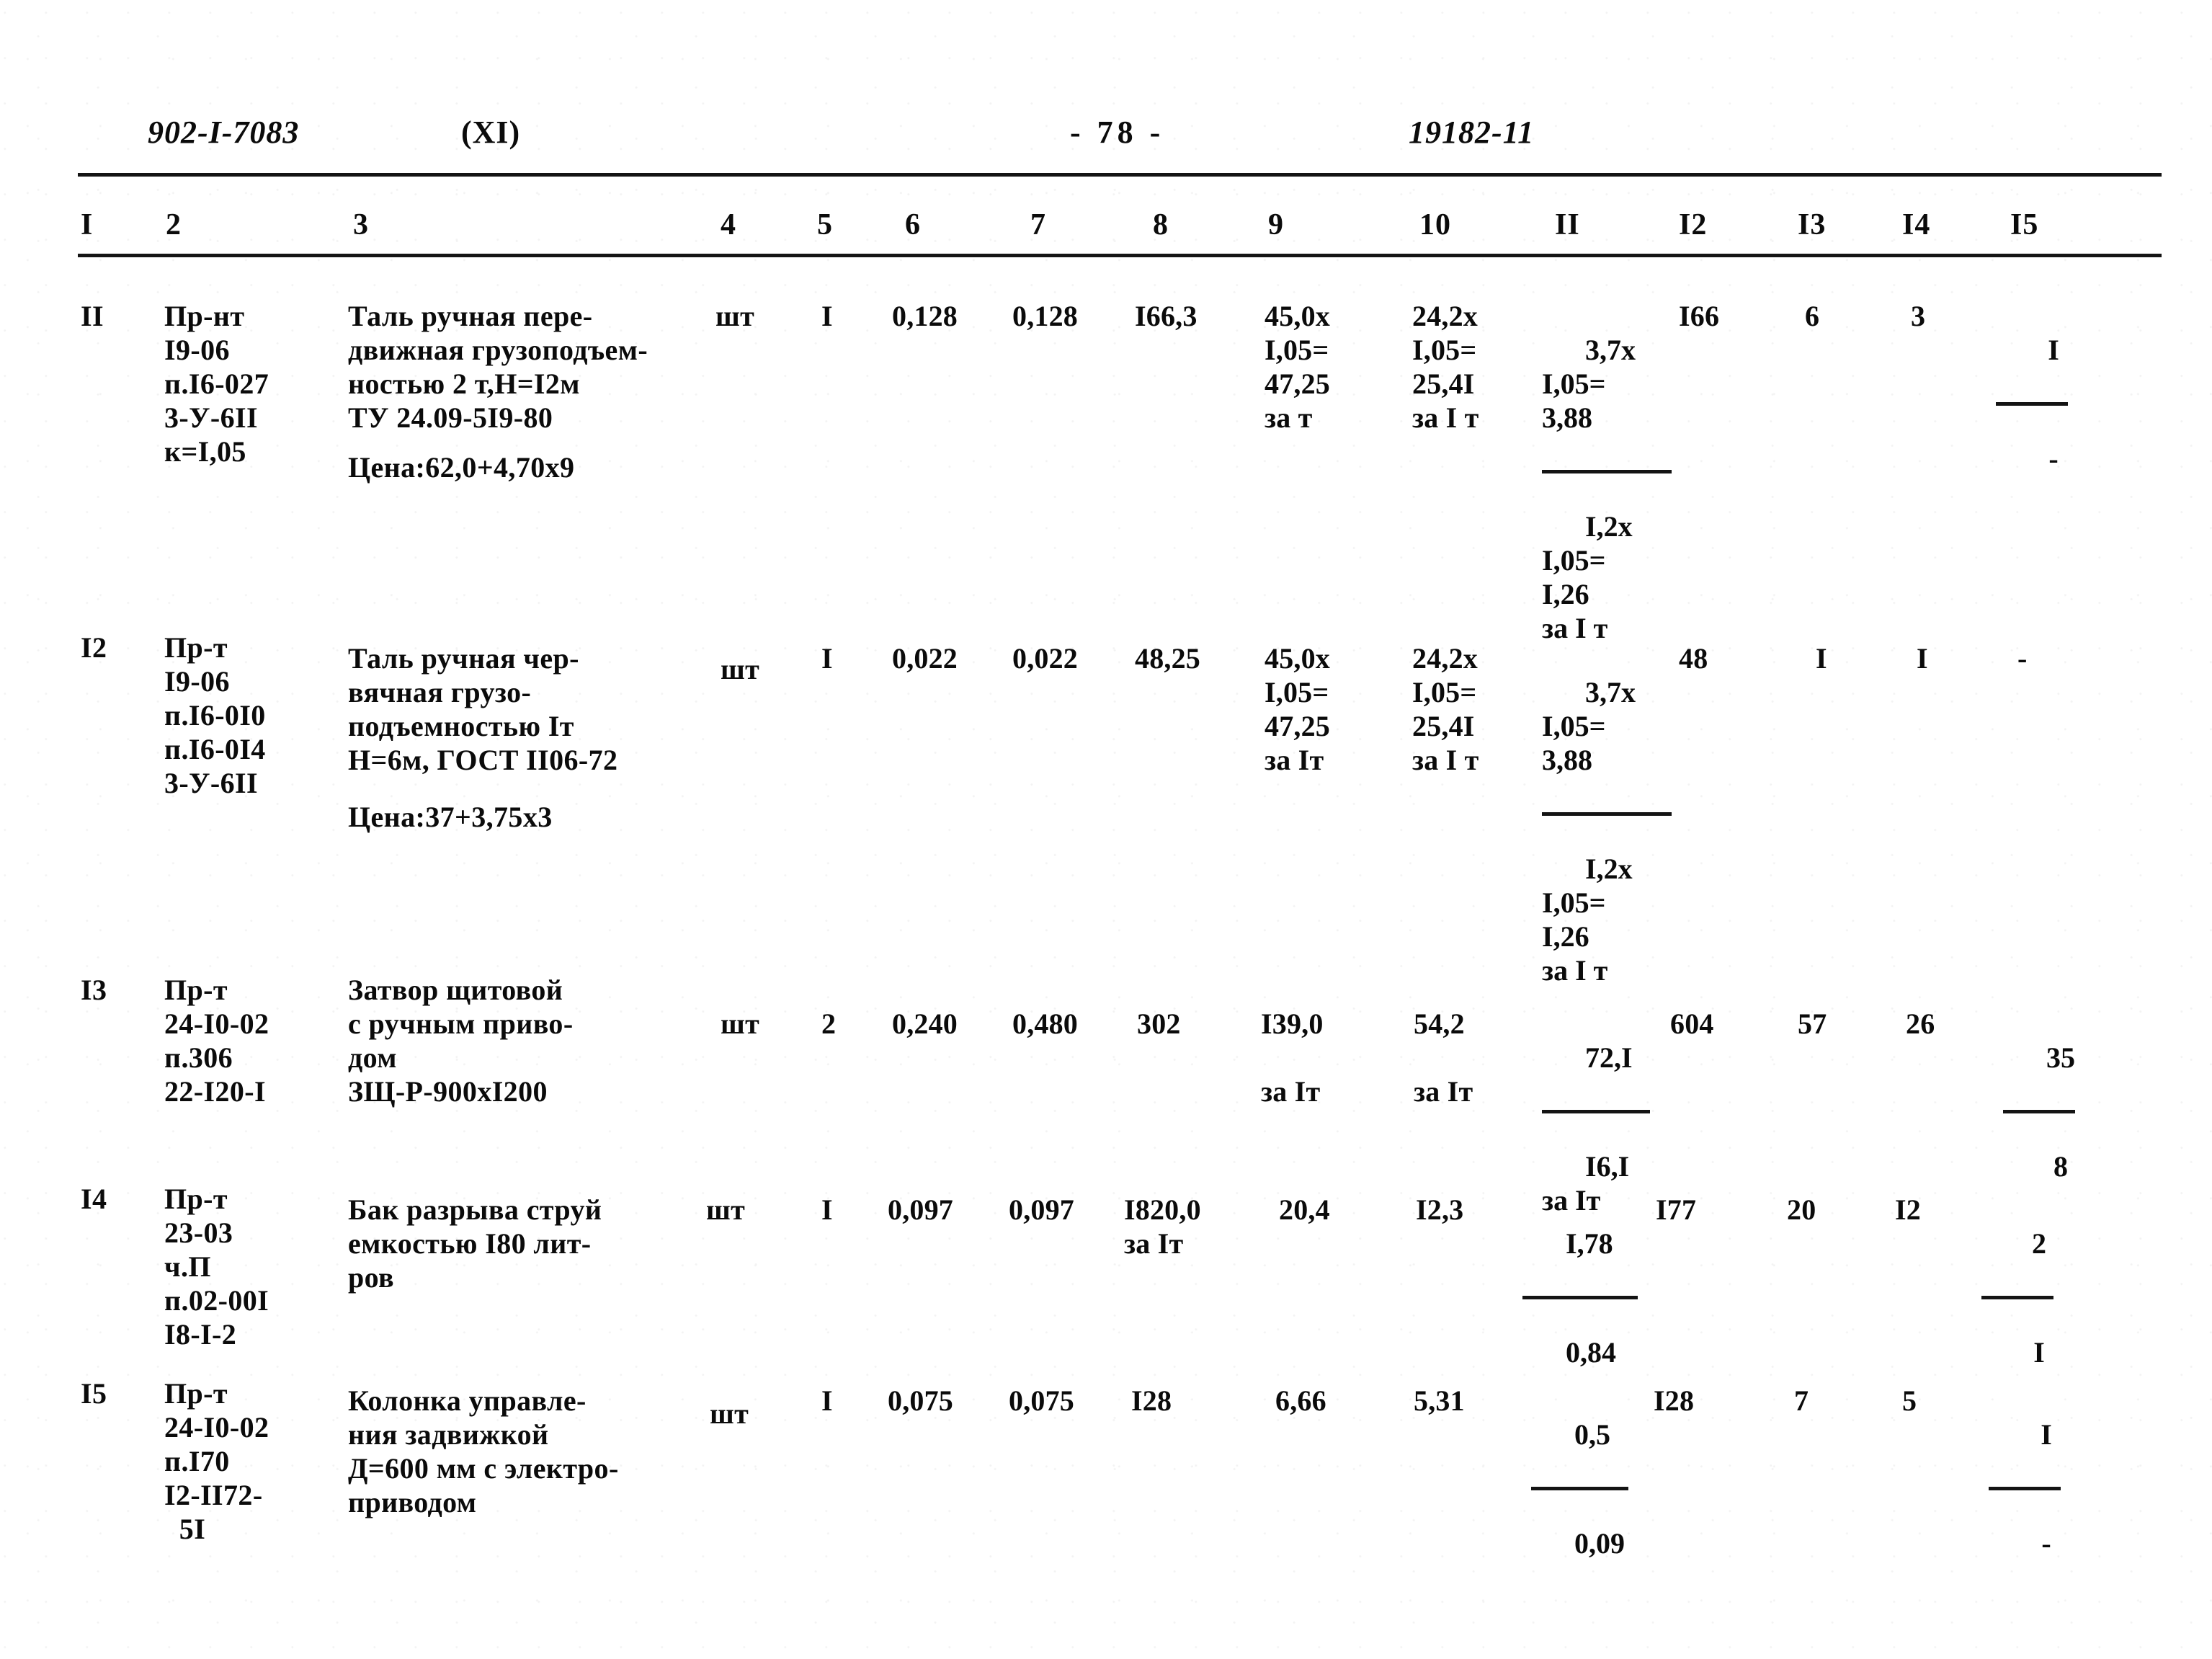 Image resolution: width=2212 pixels, height=1659 pixels. Describe the element at coordinates (1161, 224) in the screenshot. I see `column-header-8: 8` at that location.